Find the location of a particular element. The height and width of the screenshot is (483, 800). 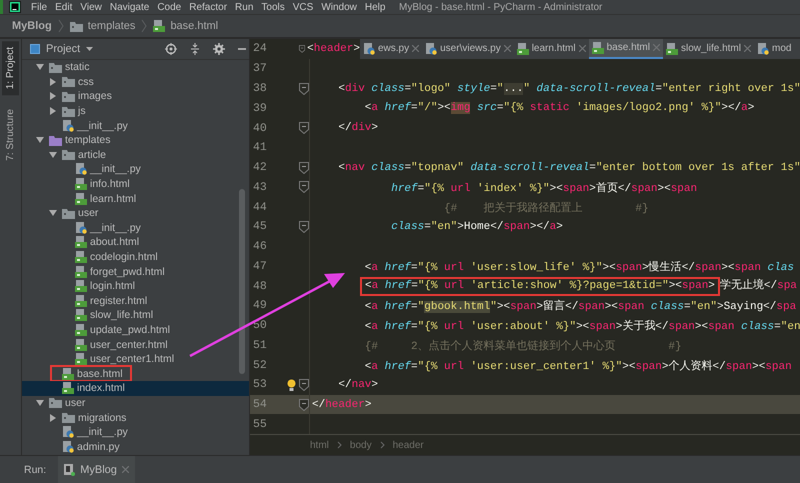

scrollbar-thumb is located at coordinates (242, 281).